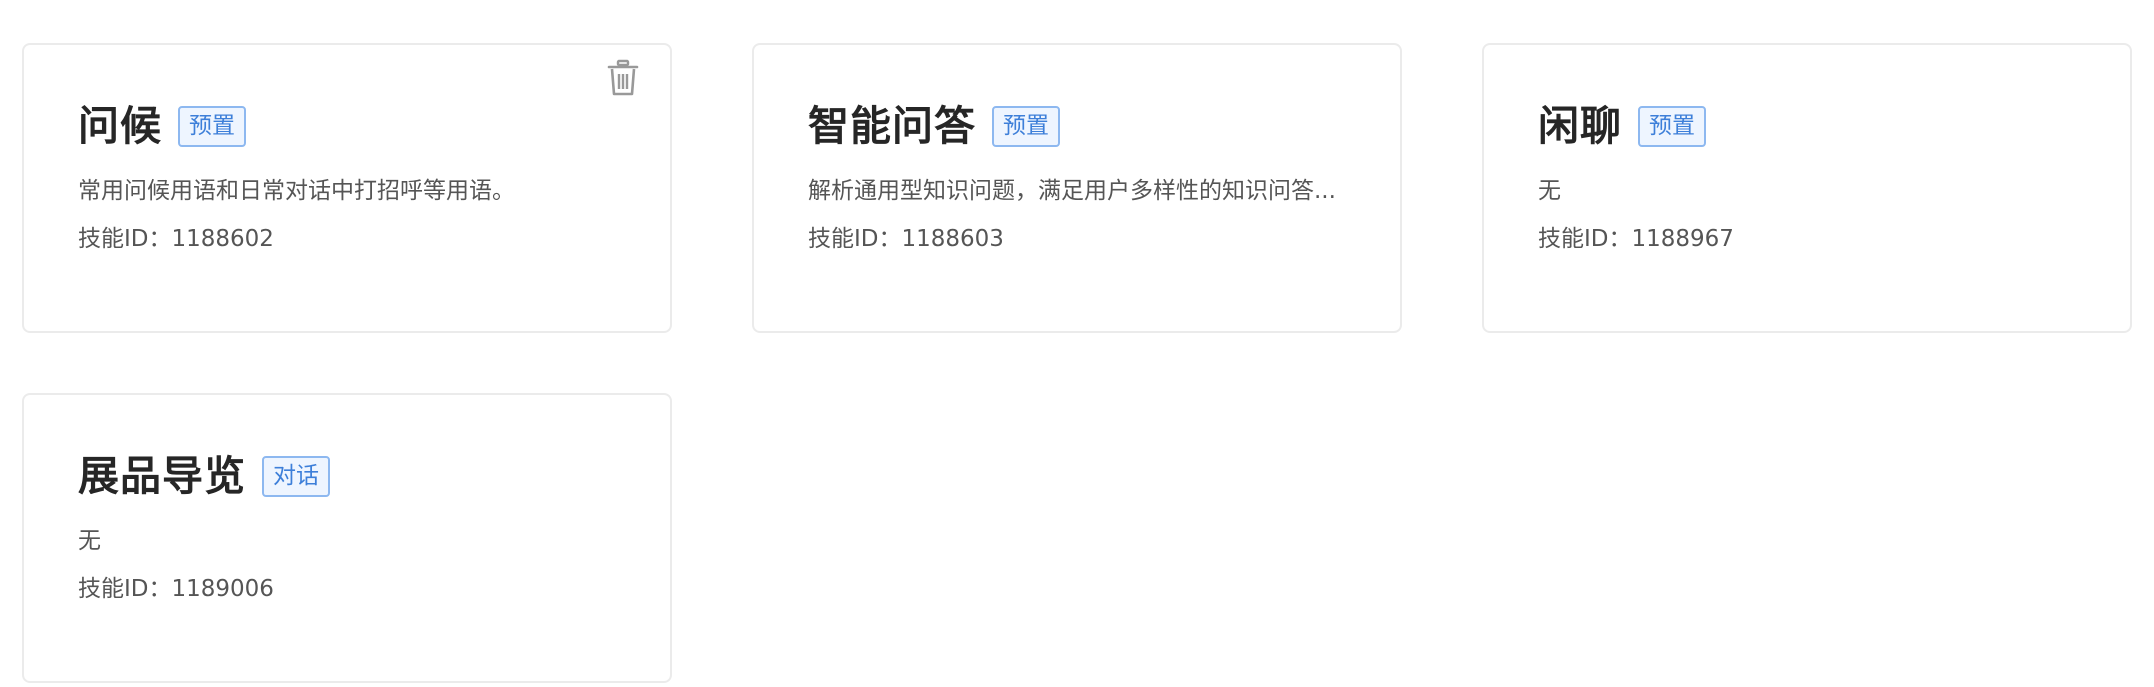 Image resolution: width=2154 pixels, height=687 pixels. I want to click on skill-title-row: 闲聊 预置, so click(1834, 126).